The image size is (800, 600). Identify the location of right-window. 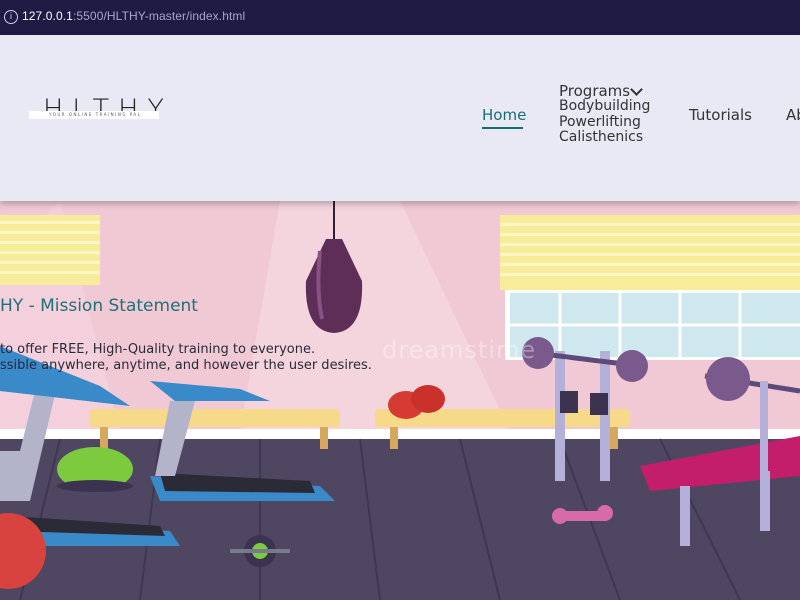
(650, 287).